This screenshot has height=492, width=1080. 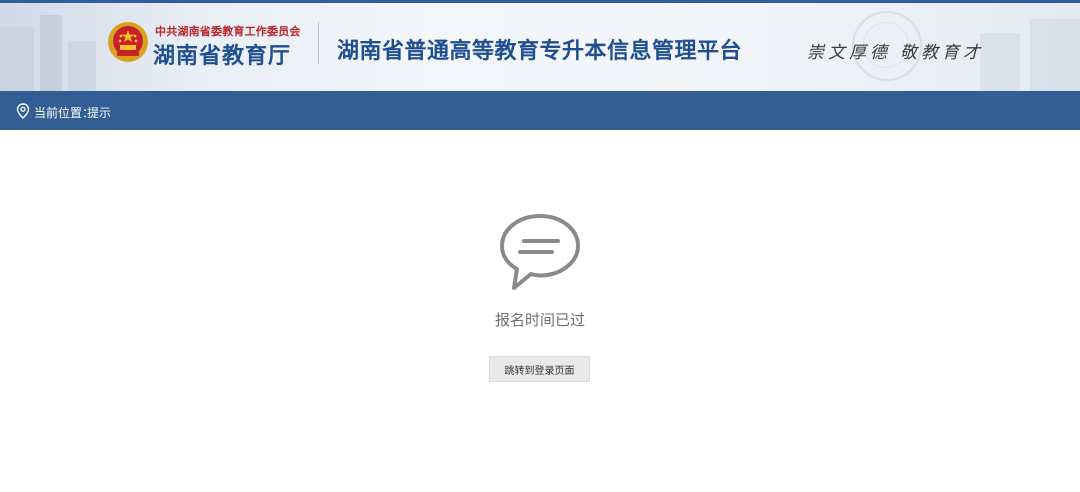 What do you see at coordinates (539, 369) in the screenshot?
I see `goto-login-button: 跳转到登录页面` at bounding box center [539, 369].